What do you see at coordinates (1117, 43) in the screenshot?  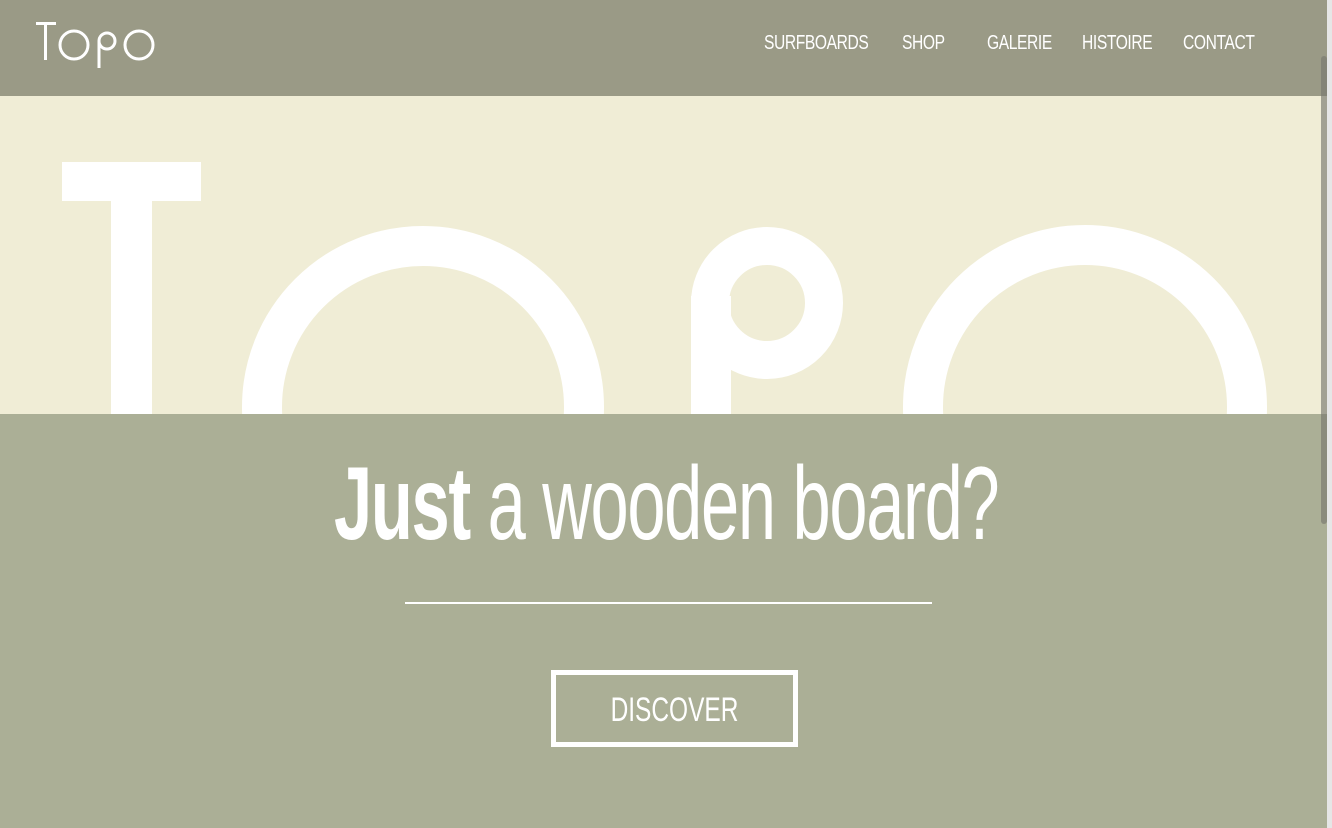 I see `nav-histoire: HISTOIRE` at bounding box center [1117, 43].